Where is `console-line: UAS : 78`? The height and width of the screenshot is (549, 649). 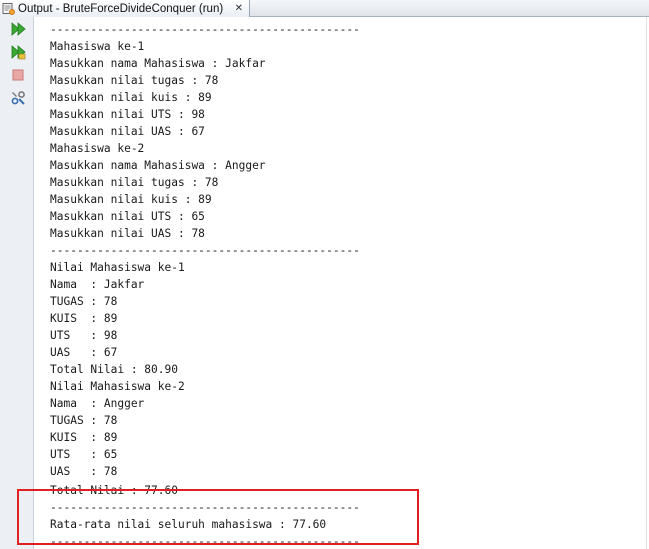 console-line: UAS : 78 is located at coordinates (84, 471).